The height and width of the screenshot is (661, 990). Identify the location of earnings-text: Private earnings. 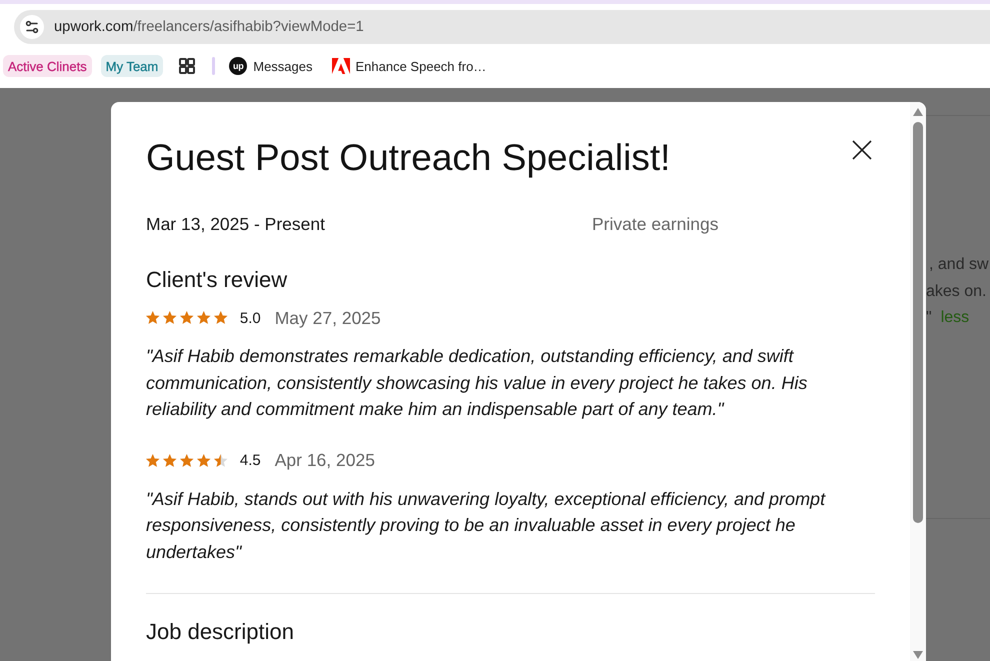
(656, 224).